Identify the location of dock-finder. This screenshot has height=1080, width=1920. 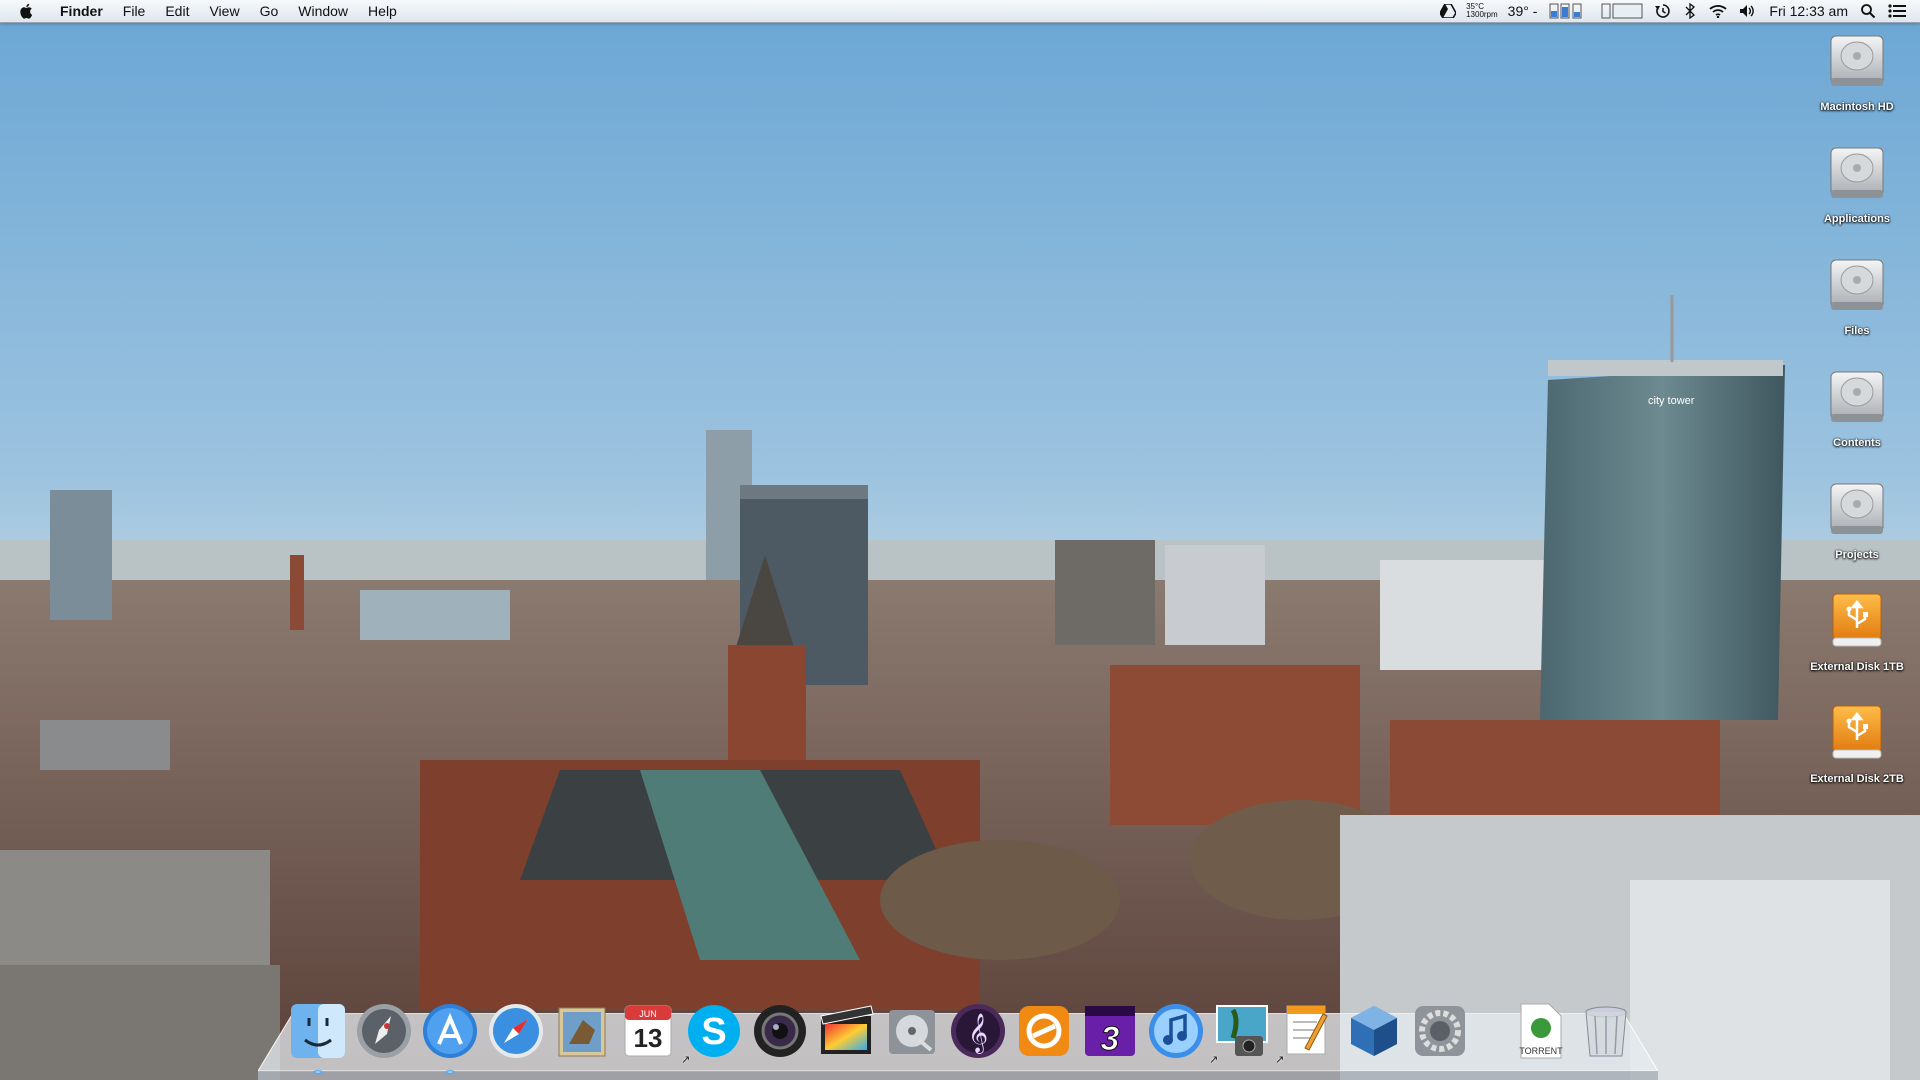
(318, 1037).